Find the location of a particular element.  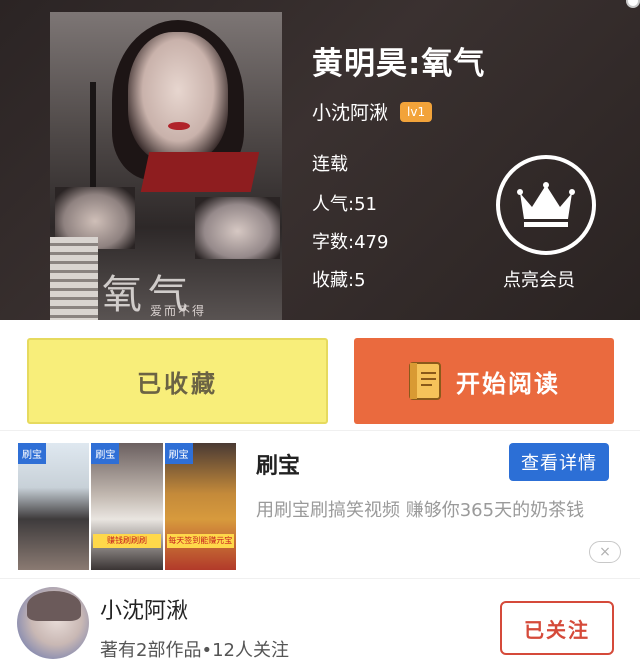

book-favorites: 收藏:5 is located at coordinates (339, 280).